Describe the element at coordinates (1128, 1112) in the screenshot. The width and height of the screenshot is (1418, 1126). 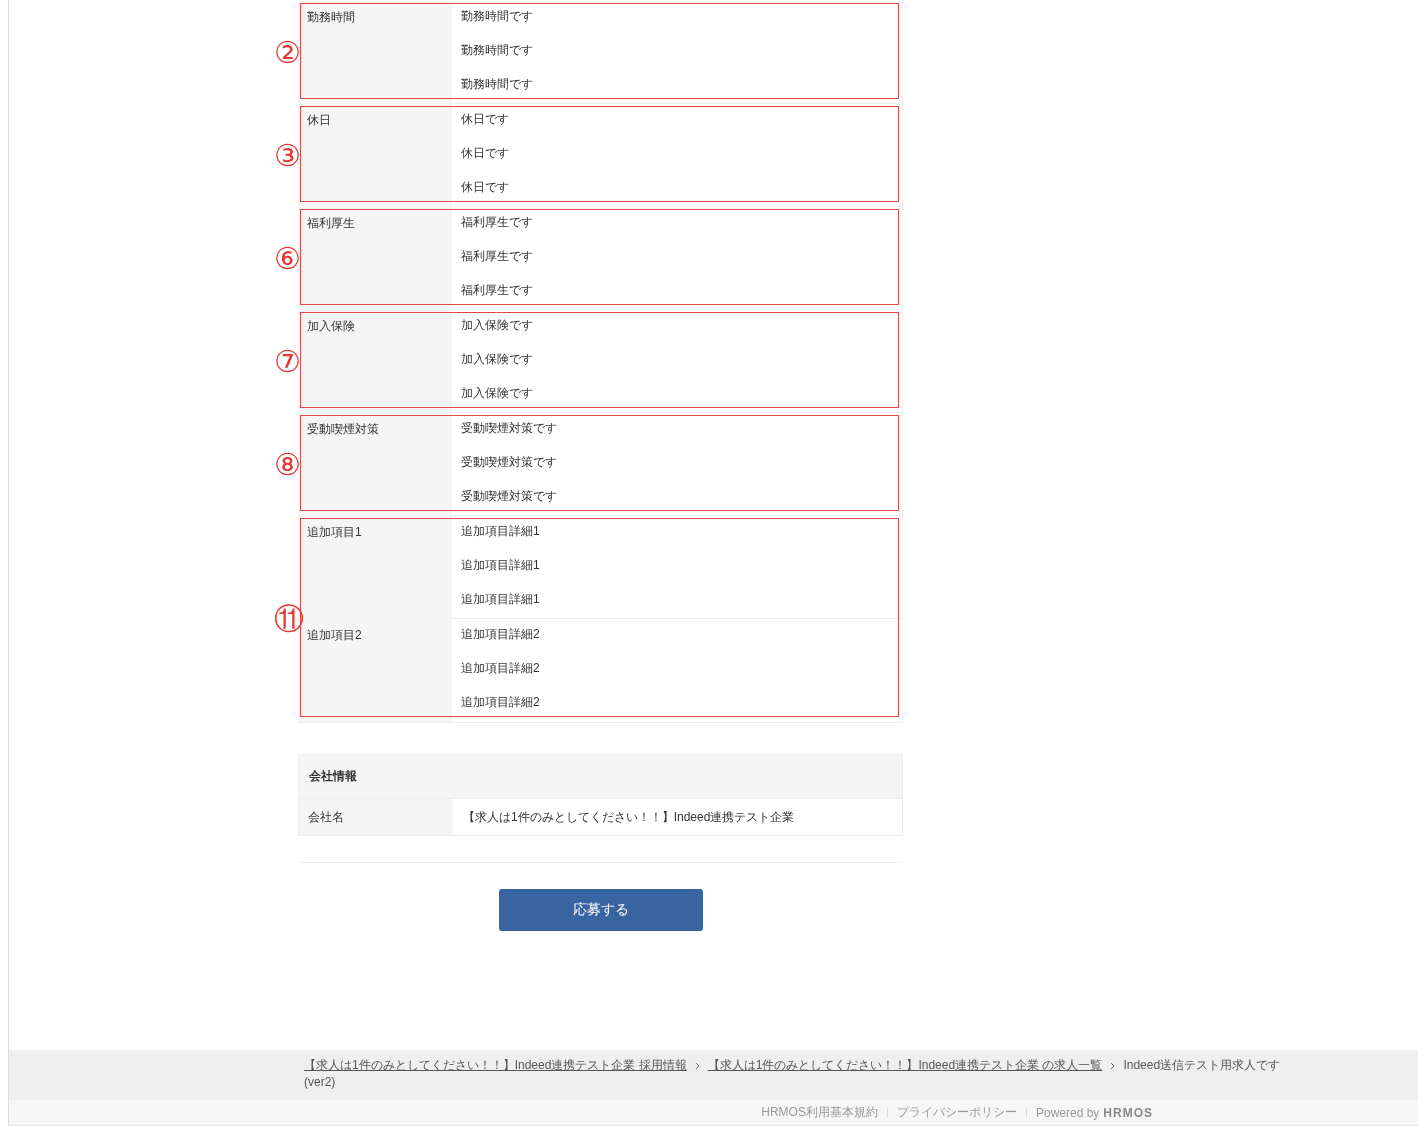
I see `brand-logo: HRMOS` at that location.